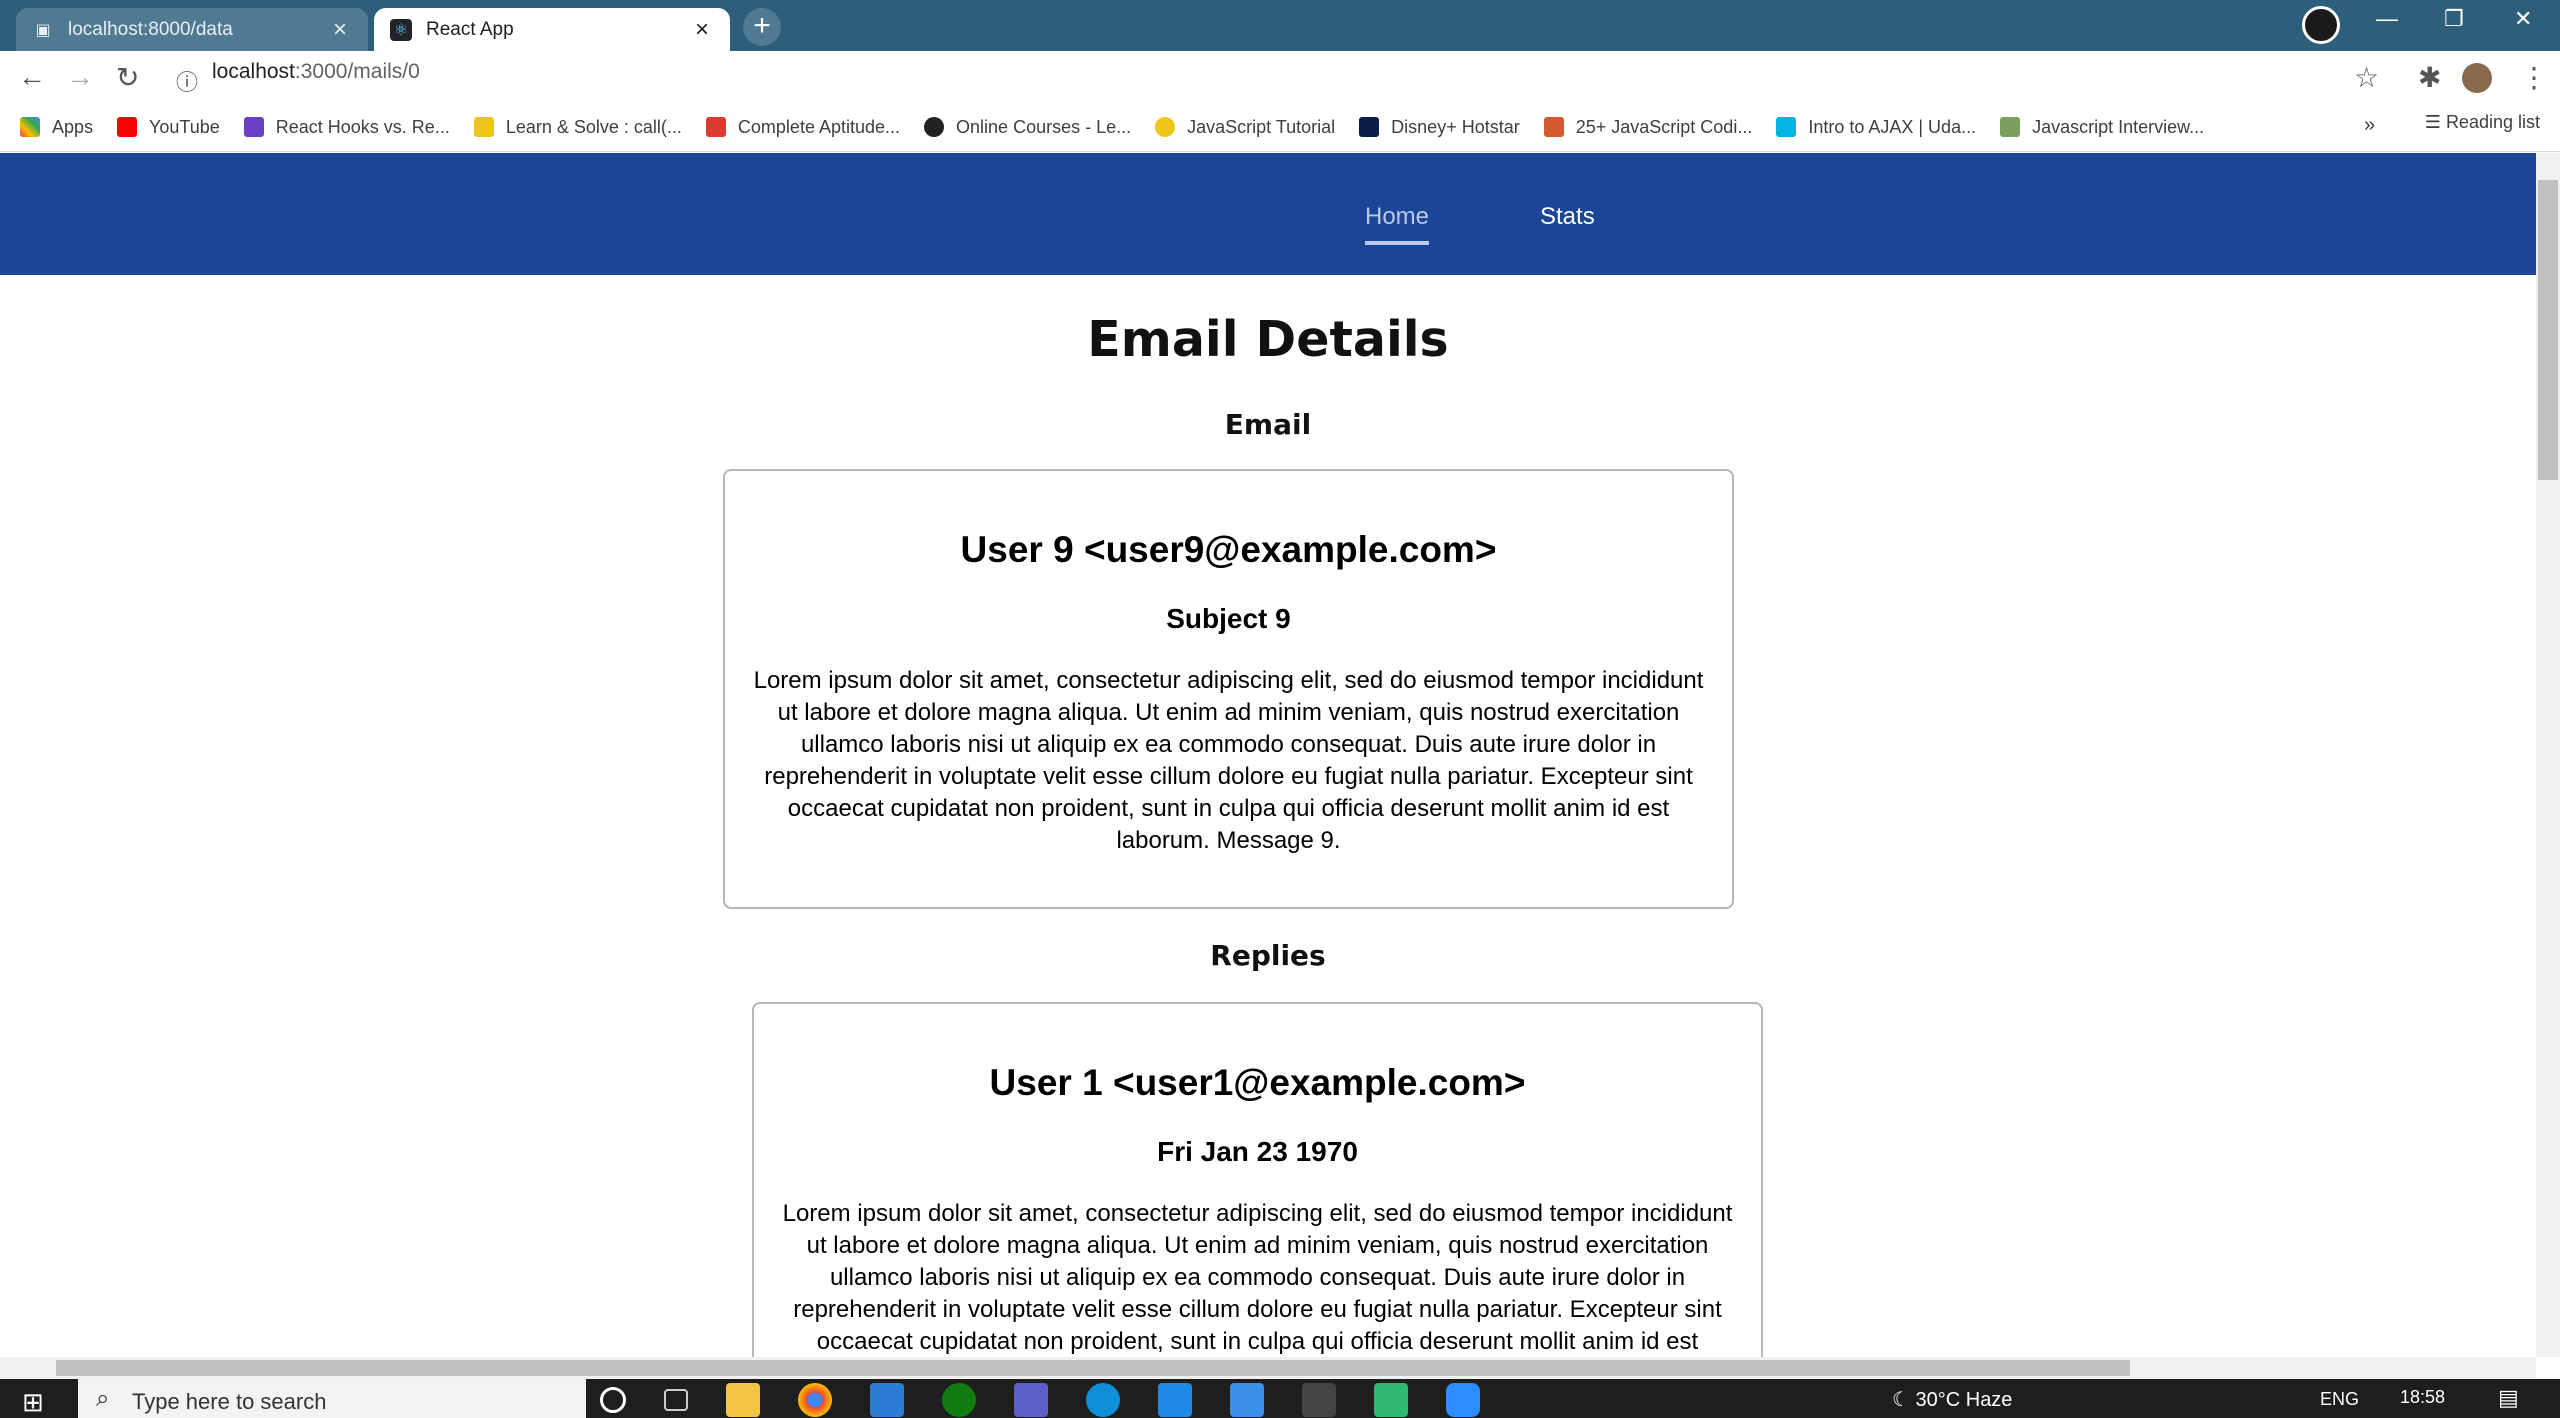 This screenshot has height=1418, width=2560. I want to click on tab-label: localhost:8000/data, so click(150, 29).